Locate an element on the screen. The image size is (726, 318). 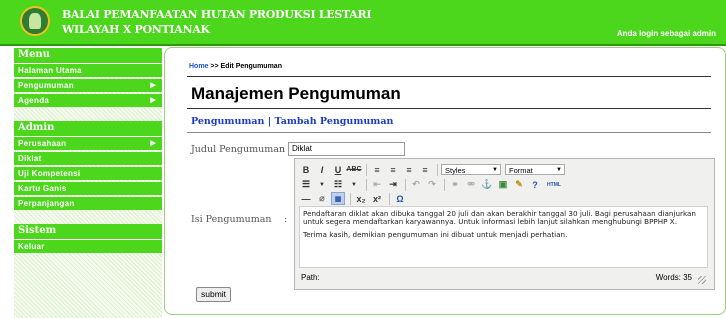
redo-icon: ↷ is located at coordinates (432, 184).